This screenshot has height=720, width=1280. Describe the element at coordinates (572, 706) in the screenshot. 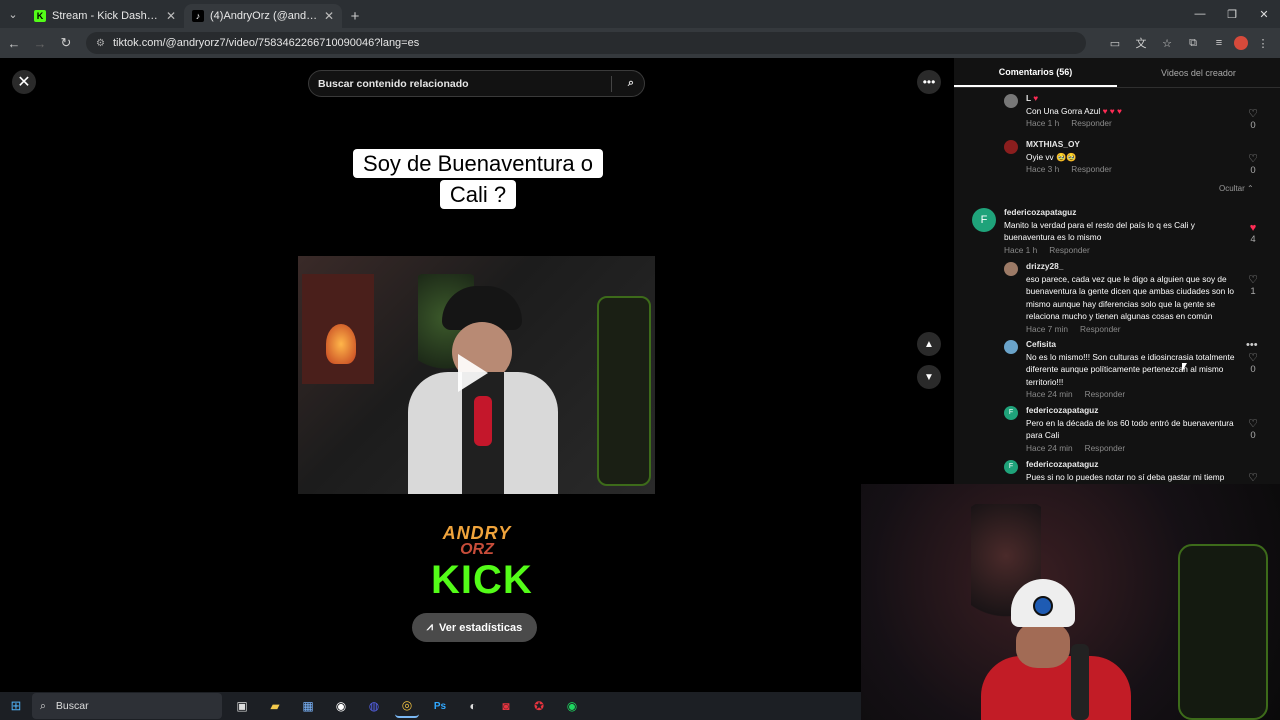

I see `spotify-icon: ◉` at that location.